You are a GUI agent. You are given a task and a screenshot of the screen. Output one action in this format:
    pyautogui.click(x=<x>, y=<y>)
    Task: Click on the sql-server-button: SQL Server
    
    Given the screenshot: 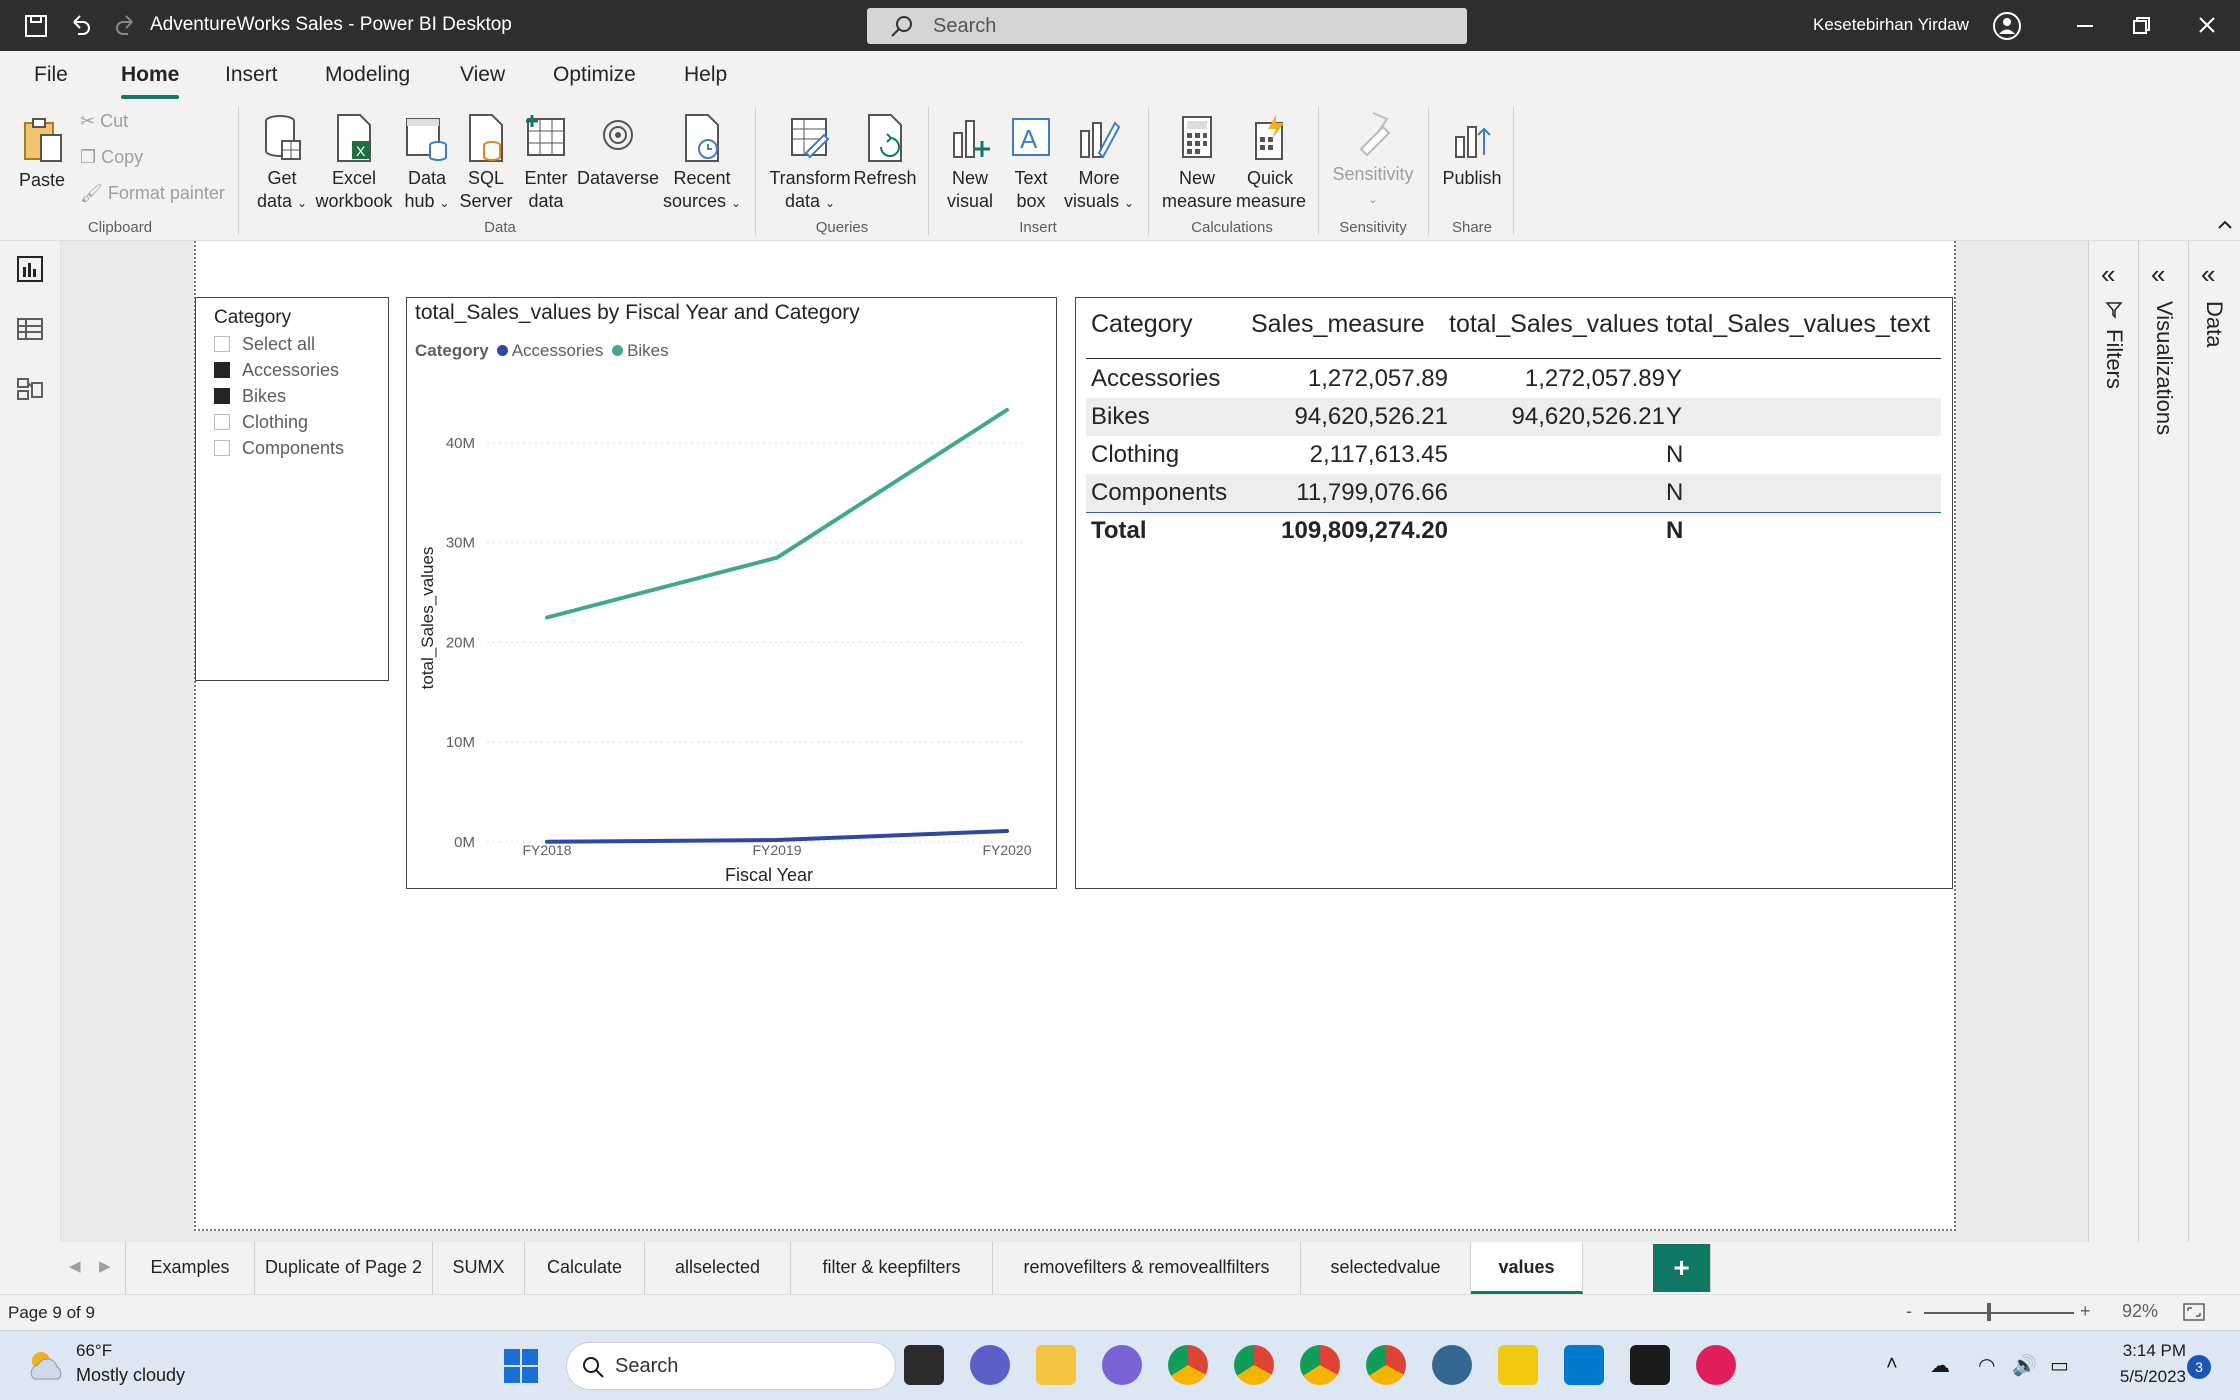 What is the action you would take?
    pyautogui.click(x=486, y=163)
    